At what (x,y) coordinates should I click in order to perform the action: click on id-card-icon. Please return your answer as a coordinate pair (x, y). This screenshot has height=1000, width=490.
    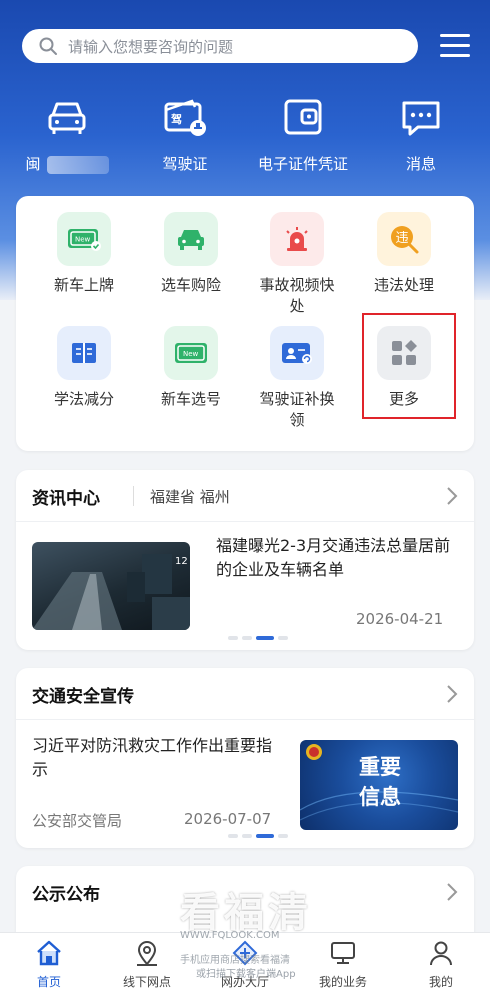
    Looking at the image, I should click on (297, 353).